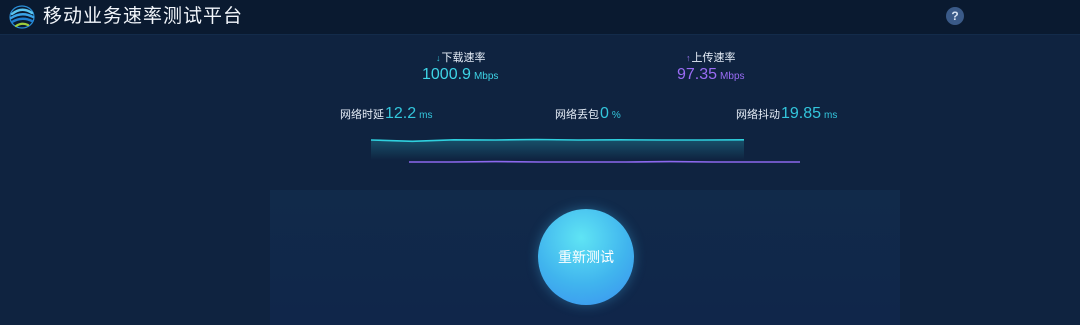  What do you see at coordinates (486, 76) in the screenshot?
I see `download-unit: Mbps` at bounding box center [486, 76].